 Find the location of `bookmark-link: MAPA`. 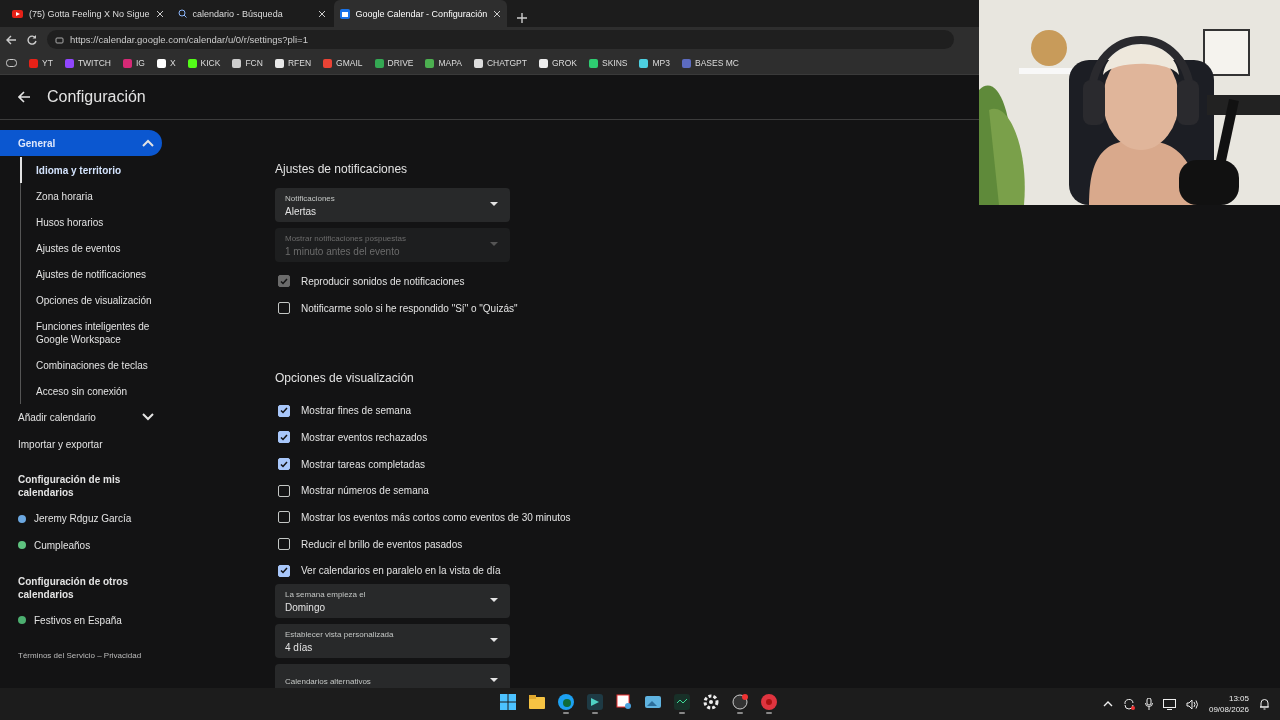

bookmark-link: MAPA is located at coordinates (443, 63).